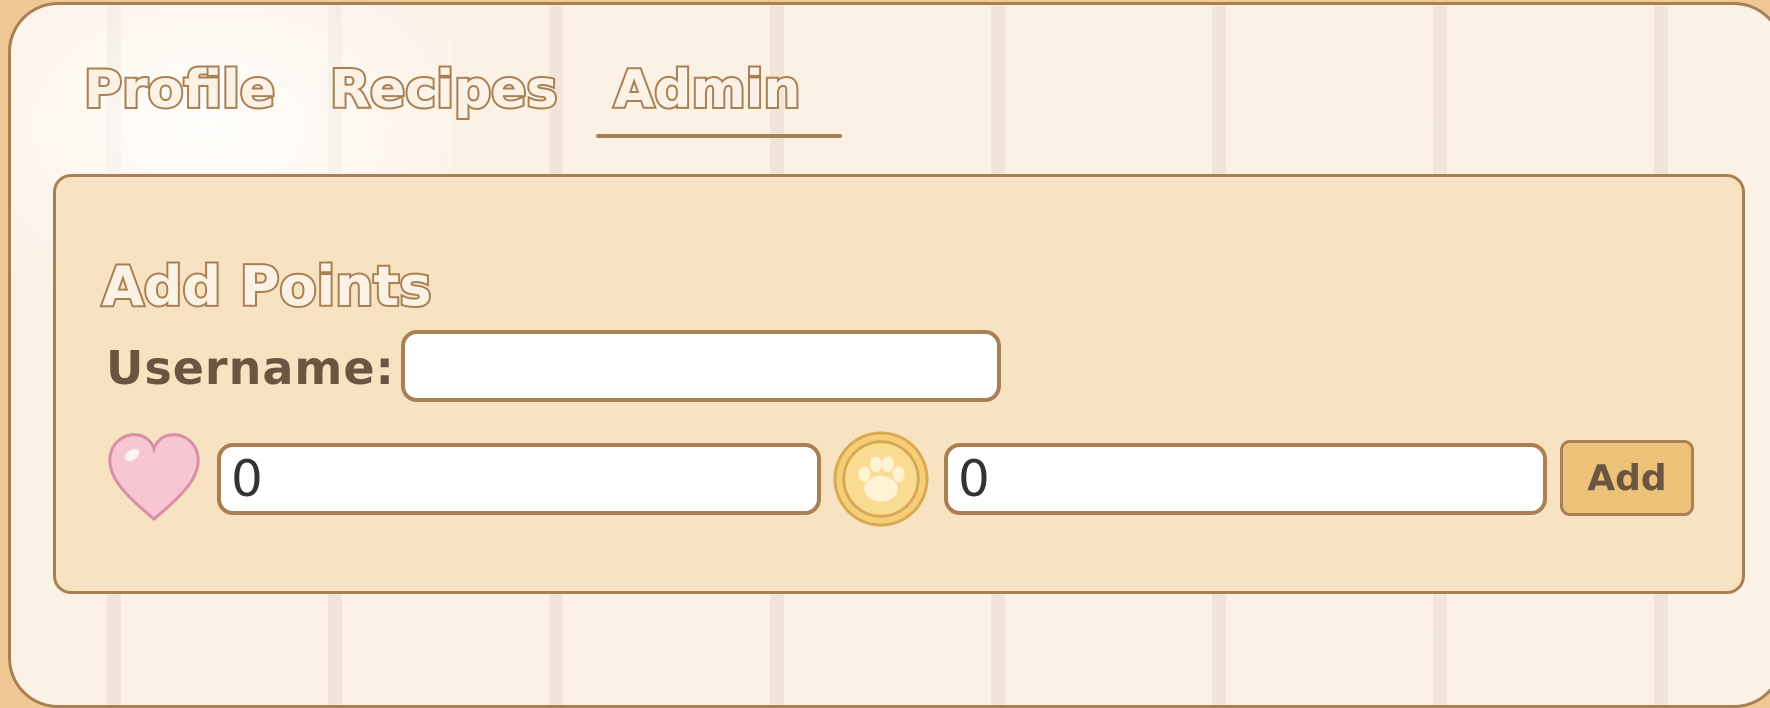 The width and height of the screenshot is (1770, 708). I want to click on active-tab-underline, so click(719, 136).